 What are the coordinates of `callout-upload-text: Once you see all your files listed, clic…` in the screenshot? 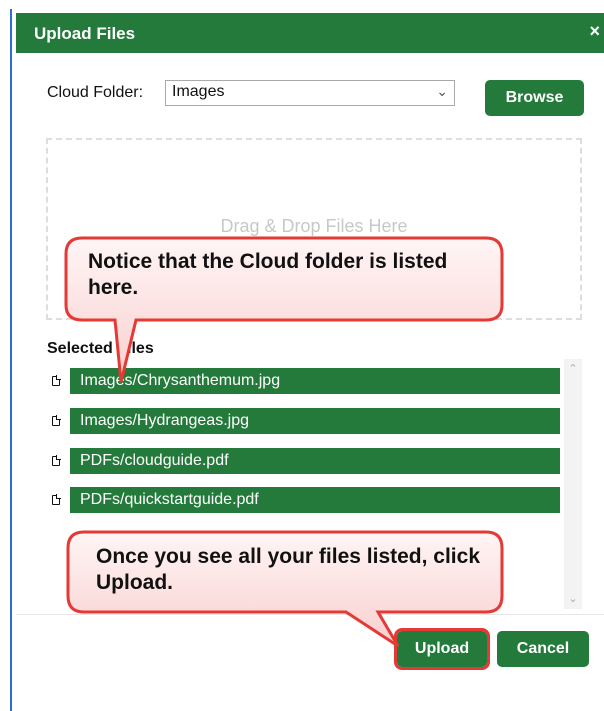 It's located at (288, 569).